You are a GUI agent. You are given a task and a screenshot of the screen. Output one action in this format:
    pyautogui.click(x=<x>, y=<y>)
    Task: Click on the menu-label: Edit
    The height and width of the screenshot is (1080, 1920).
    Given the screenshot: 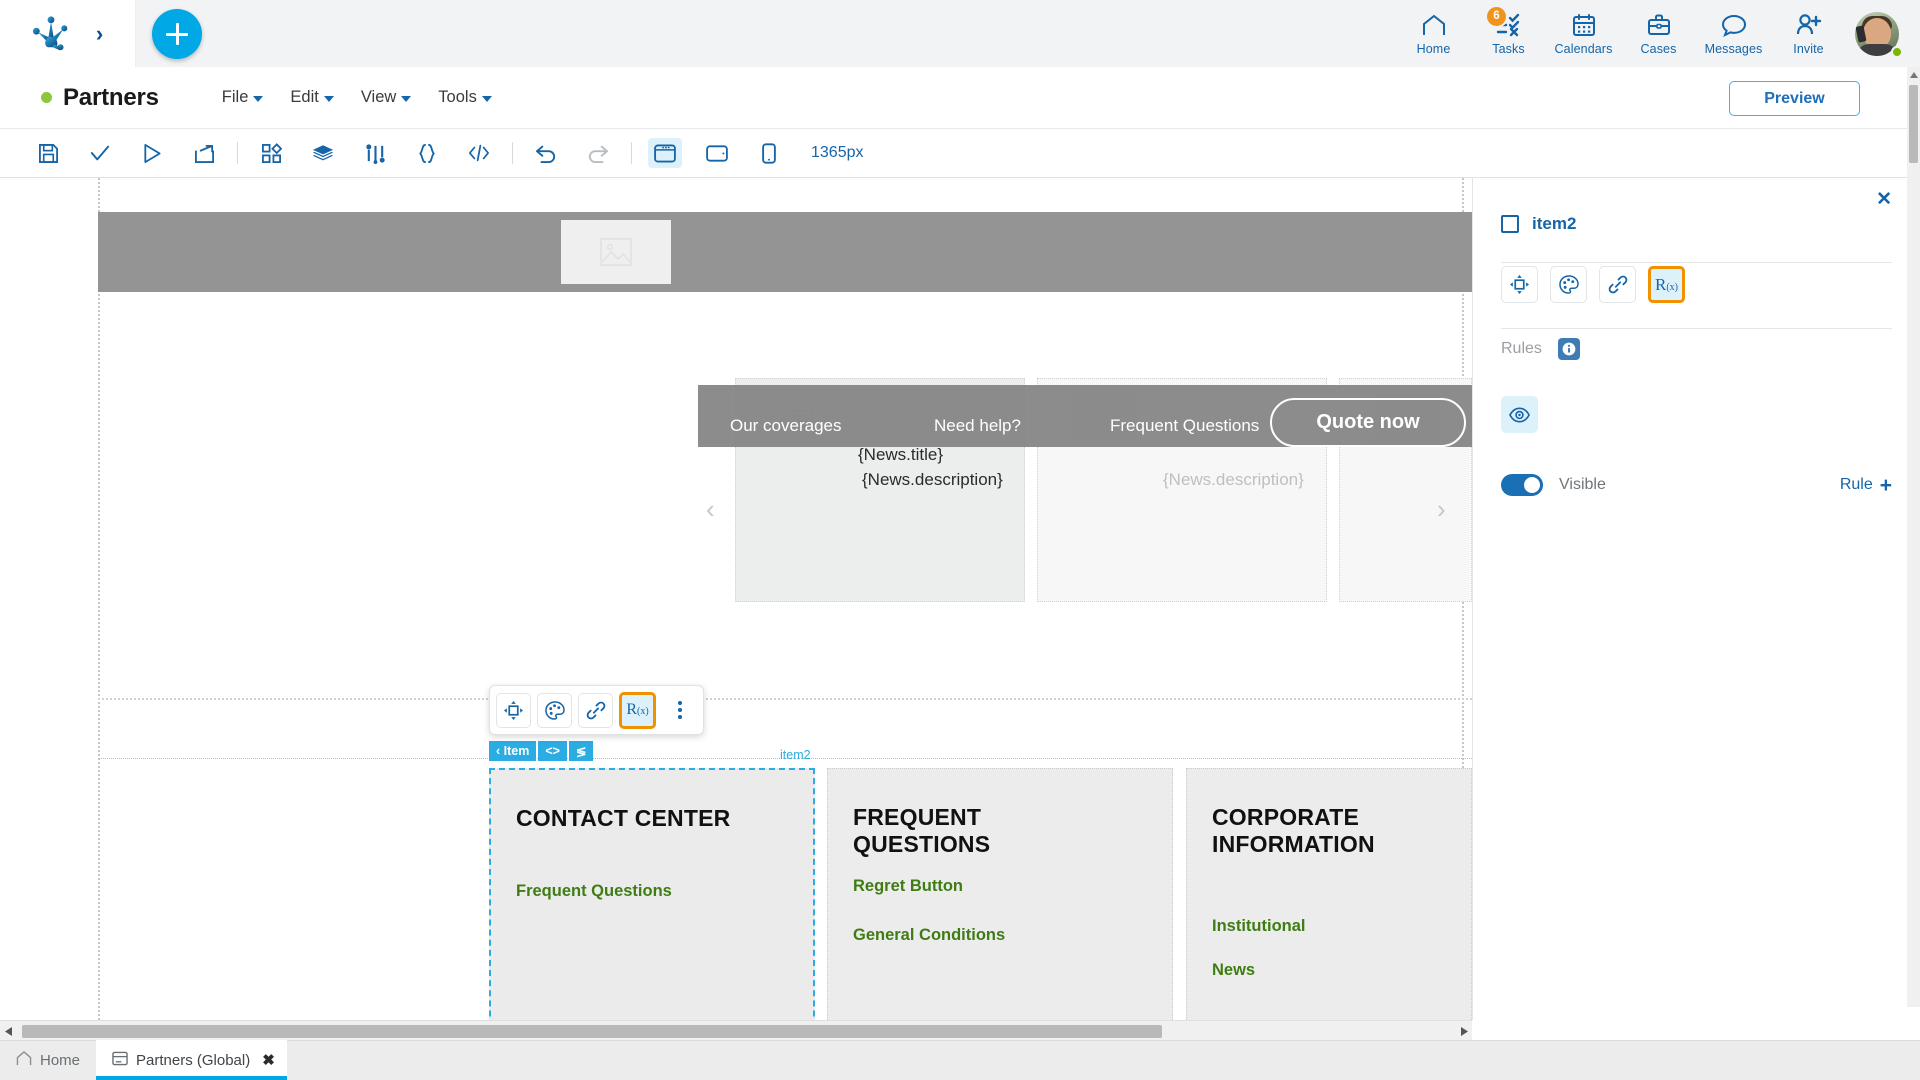 What is the action you would take?
    pyautogui.click(x=304, y=97)
    